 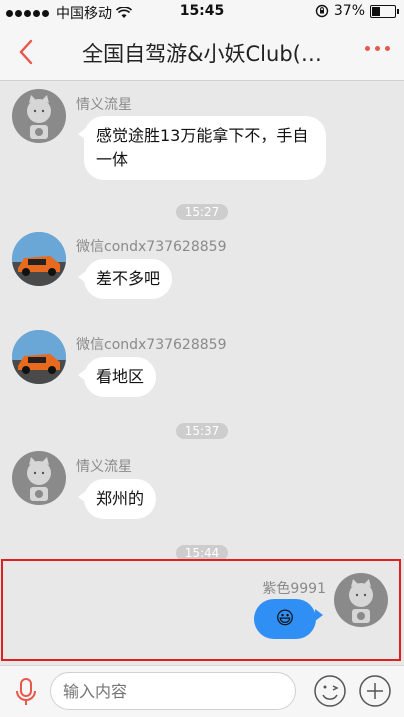 I want to click on add-attachment-icon, so click(x=375, y=691).